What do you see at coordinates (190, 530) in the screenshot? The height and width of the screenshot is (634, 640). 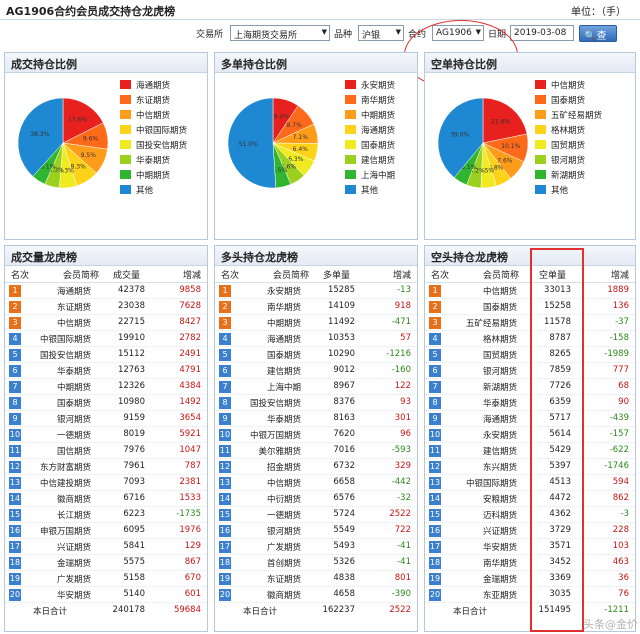 I see `change-value: 1976` at bounding box center [190, 530].